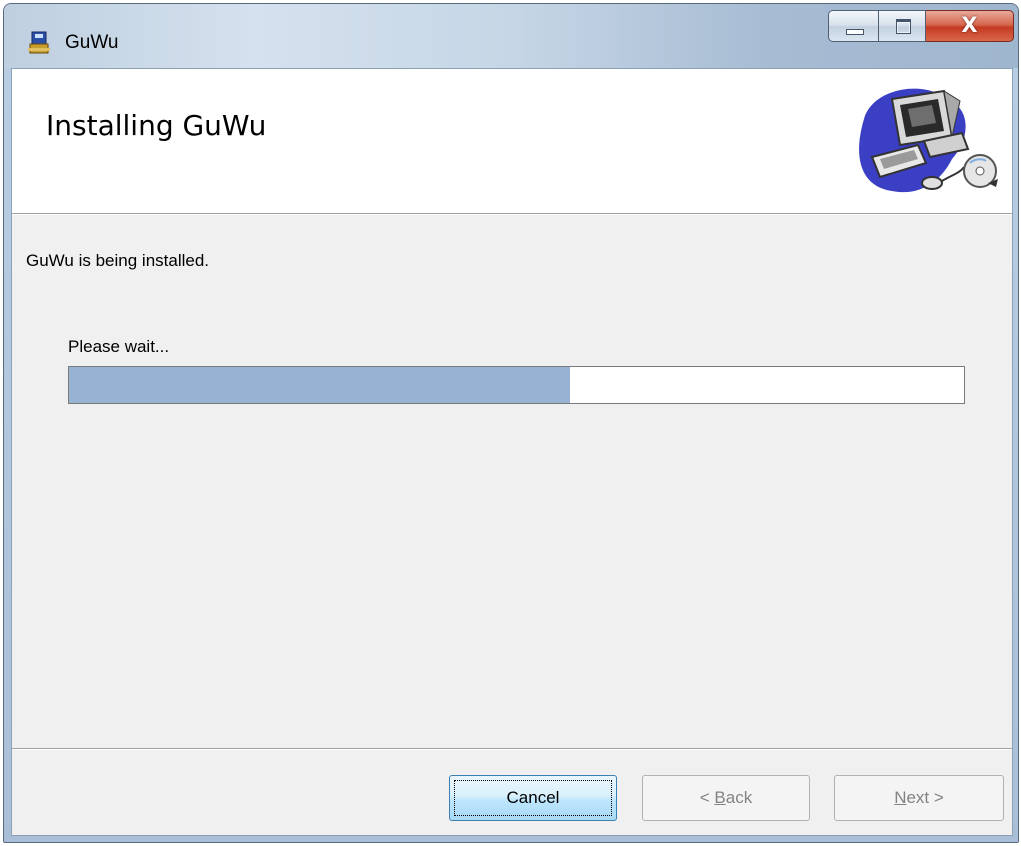 The height and width of the screenshot is (846, 1021). What do you see at coordinates (928, 140) in the screenshot?
I see `computer-disc-icon` at bounding box center [928, 140].